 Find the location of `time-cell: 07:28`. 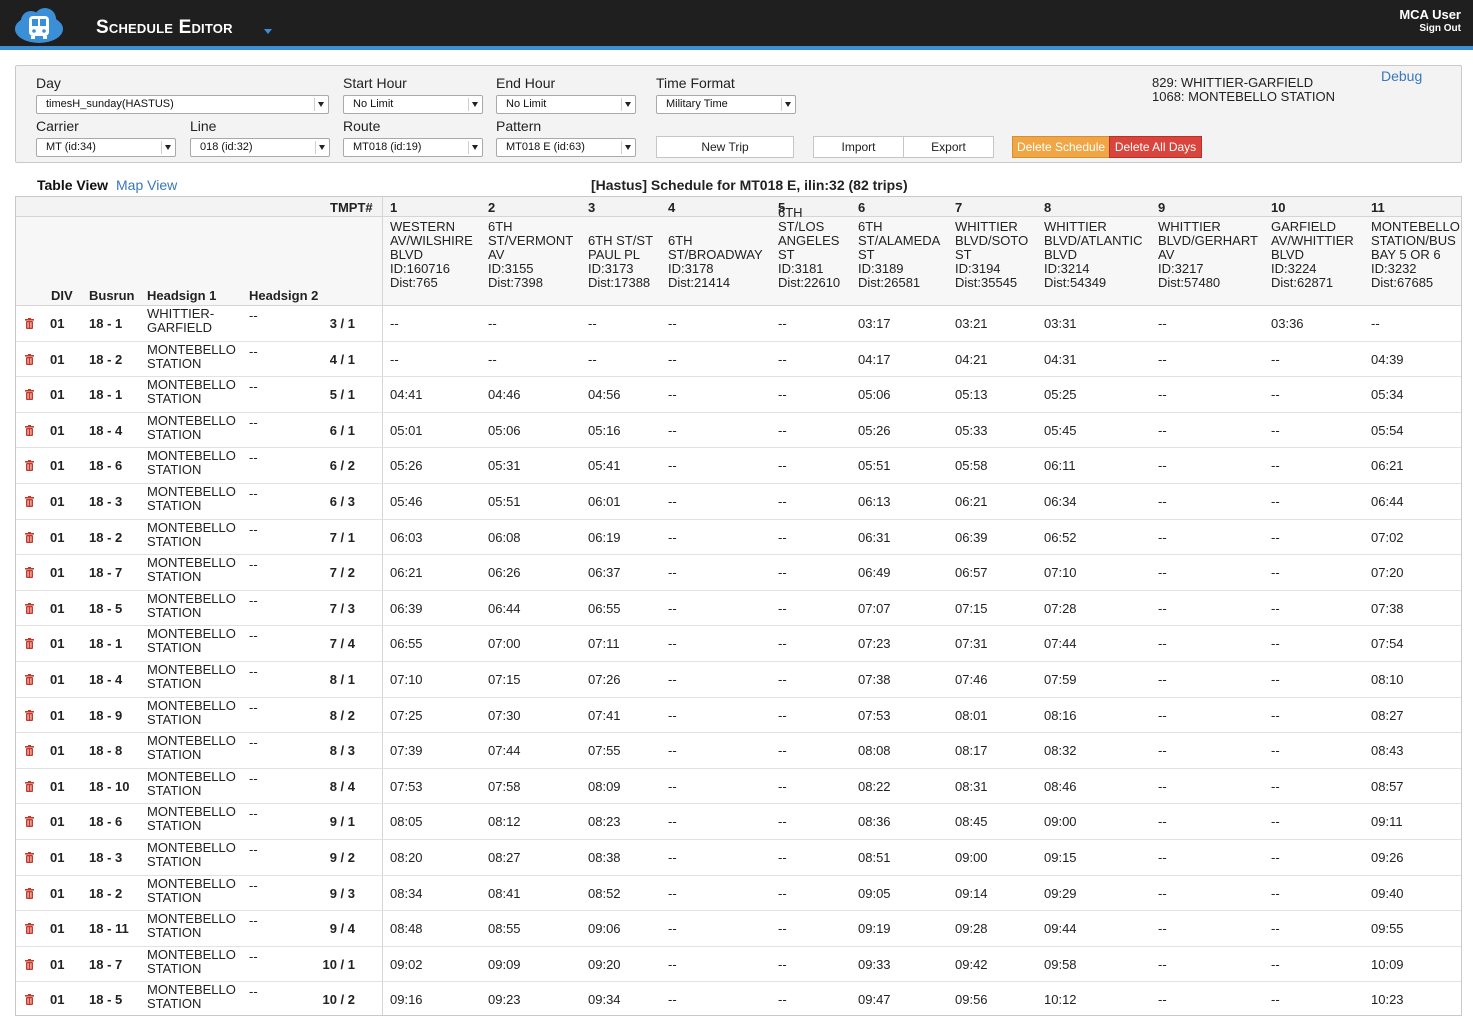

time-cell: 07:28 is located at coordinates (1060, 608).